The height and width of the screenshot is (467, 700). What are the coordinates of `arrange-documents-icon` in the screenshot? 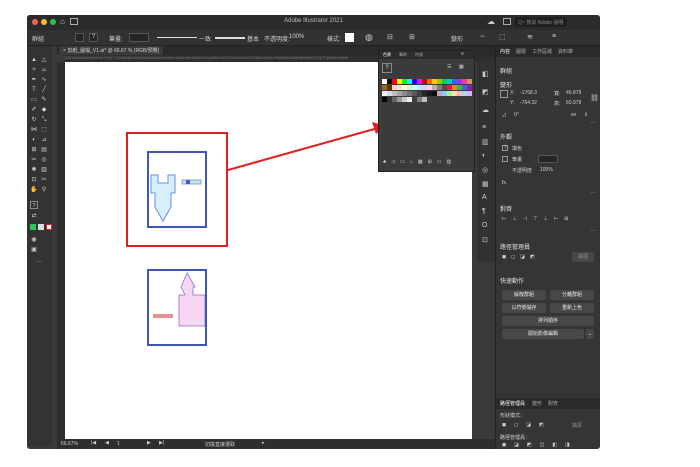 It's located at (507, 21).